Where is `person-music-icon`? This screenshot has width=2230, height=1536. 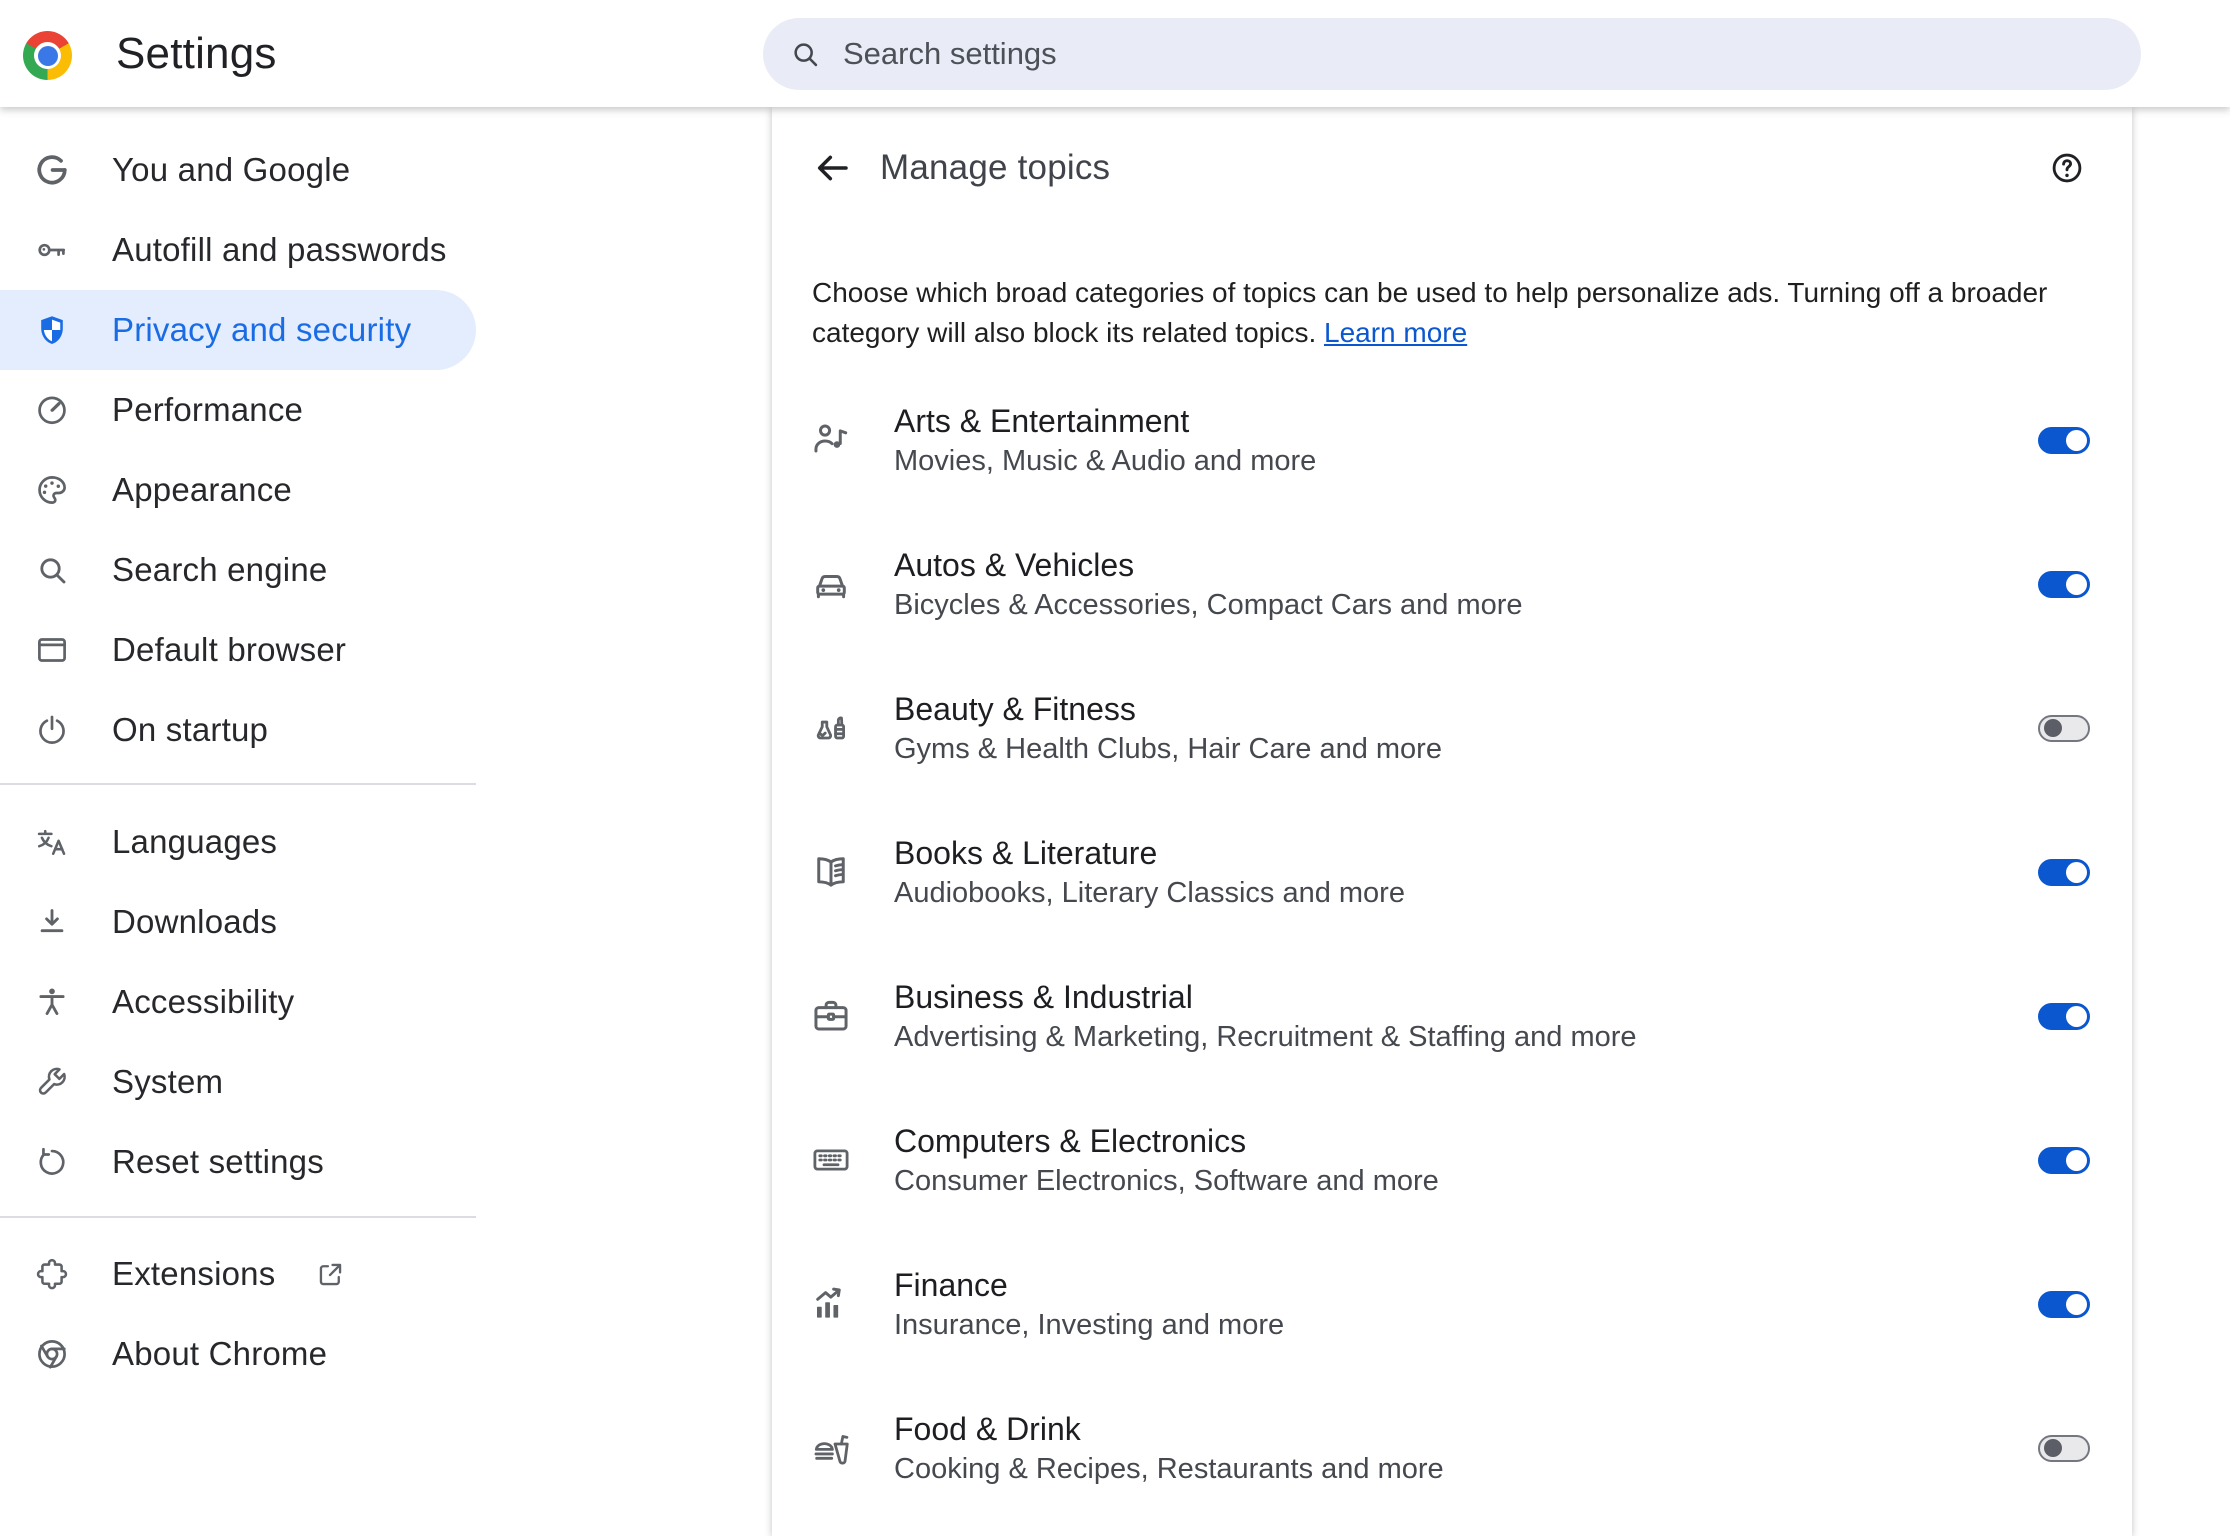
person-music-icon is located at coordinates (831, 440).